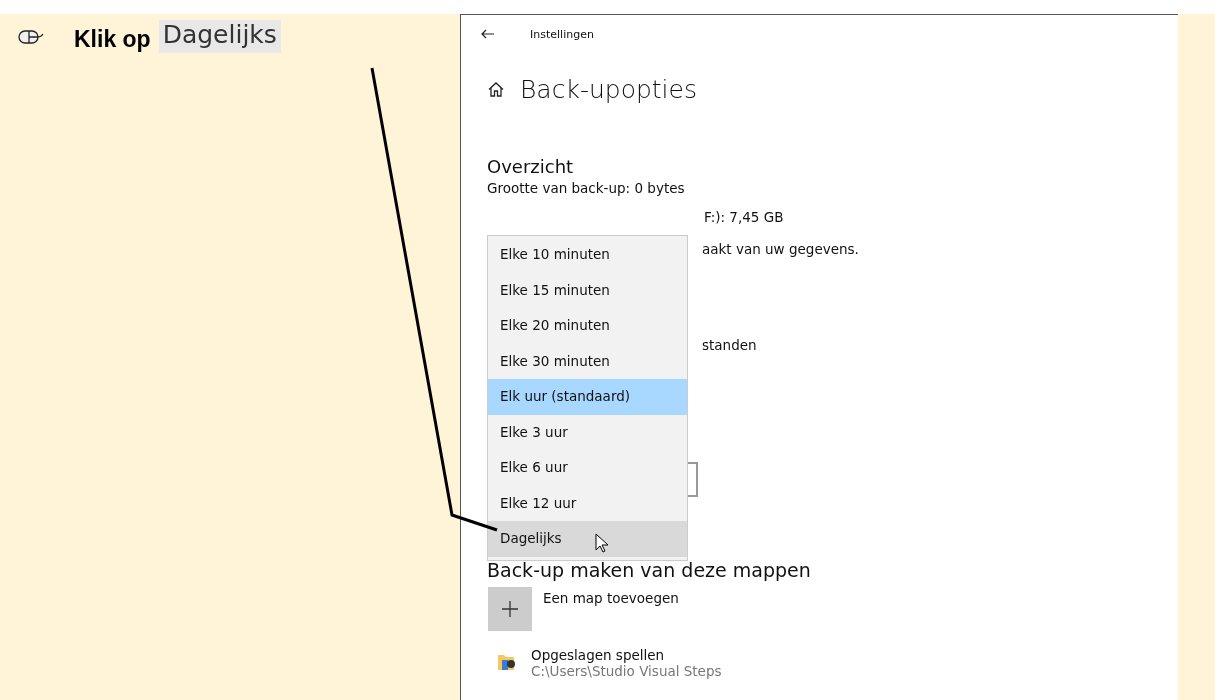  What do you see at coordinates (587, 468) in the screenshot?
I see `dropdown-option: Elke 6 uur` at bounding box center [587, 468].